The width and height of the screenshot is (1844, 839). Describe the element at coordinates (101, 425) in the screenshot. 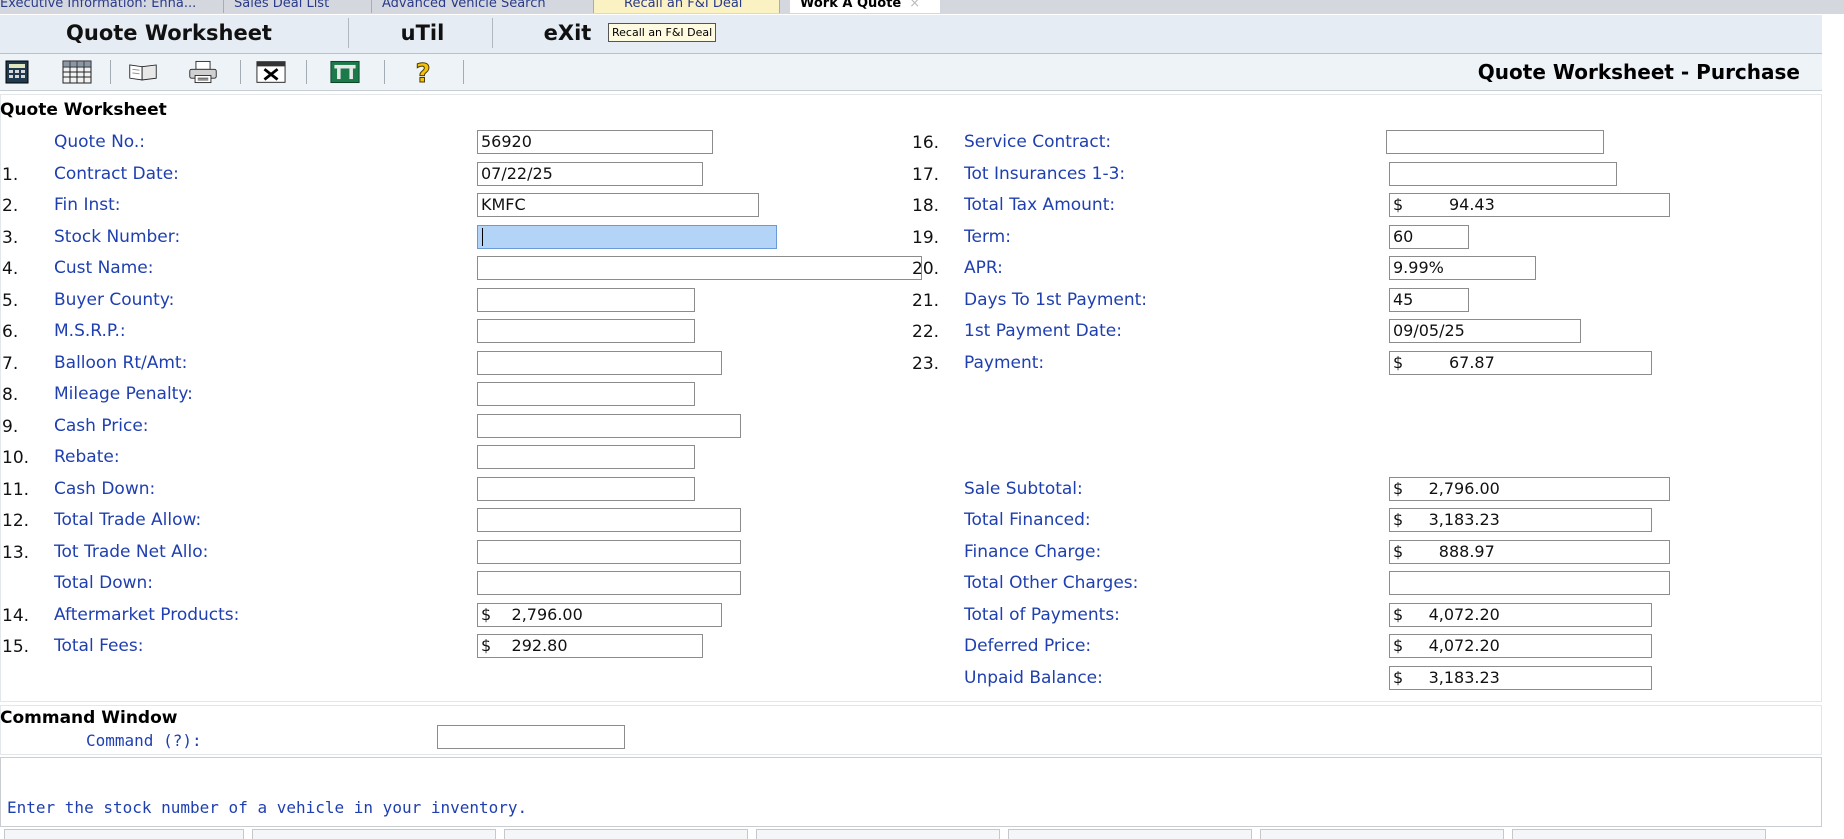

I see `field-label: Cash Price:` at that location.